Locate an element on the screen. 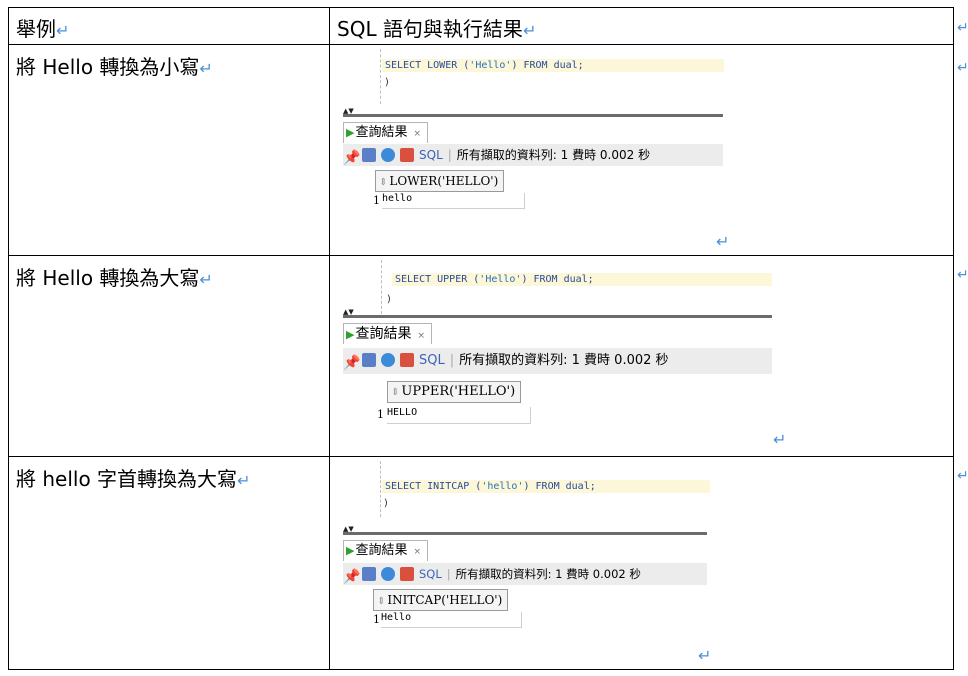 Image resolution: width=968 pixels, height=676 pixels. sql-code-line: SELECT LOWER ('Hello') FROM dual; is located at coordinates (553, 65).